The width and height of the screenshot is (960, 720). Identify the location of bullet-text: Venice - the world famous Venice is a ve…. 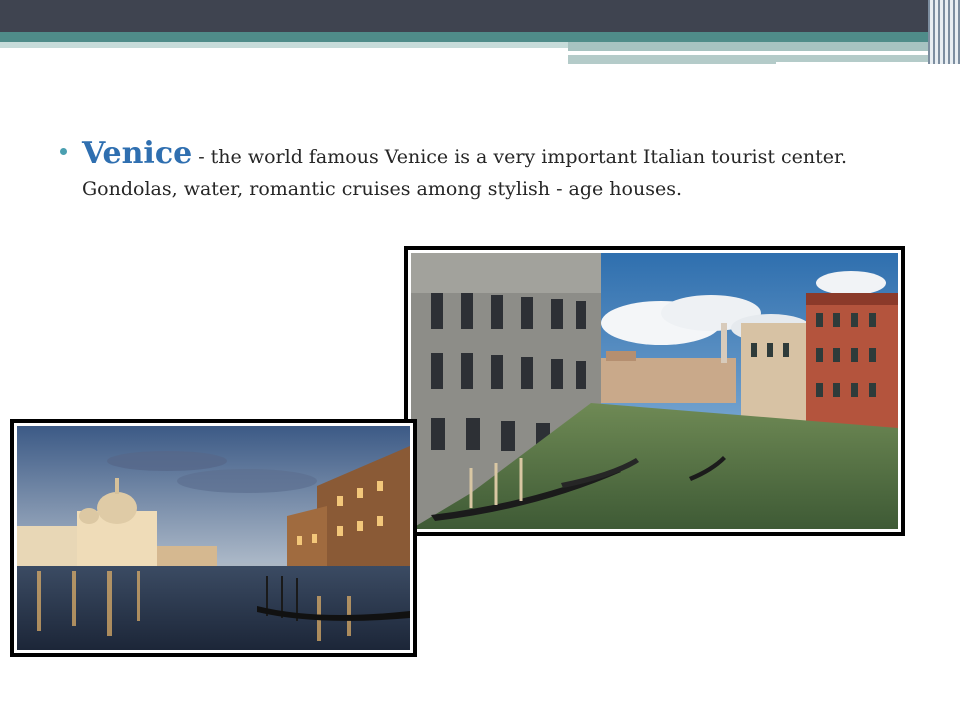
(471, 171).